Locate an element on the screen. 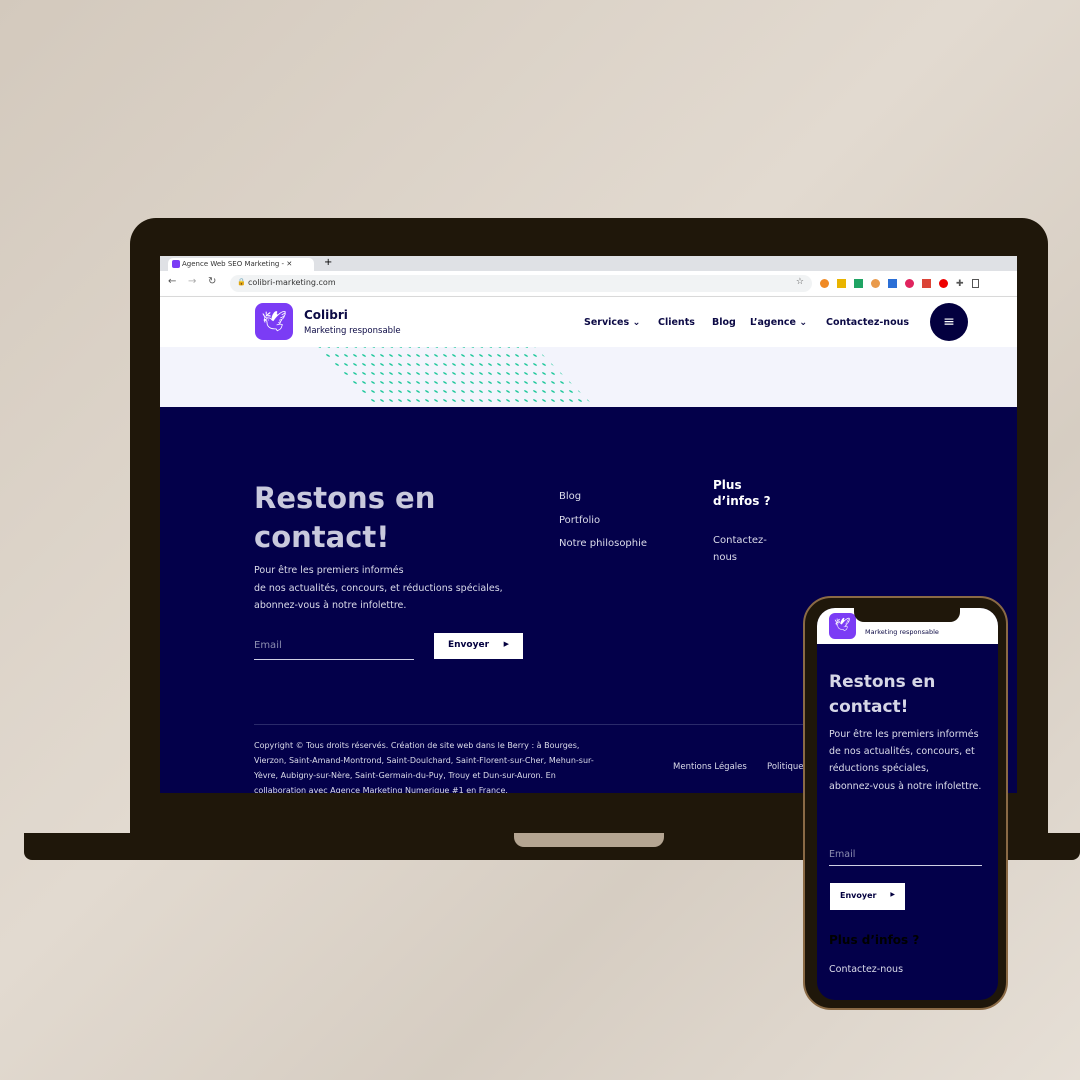 The width and height of the screenshot is (1080, 1080). link-mentions: Mentions Légales is located at coordinates (710, 767).